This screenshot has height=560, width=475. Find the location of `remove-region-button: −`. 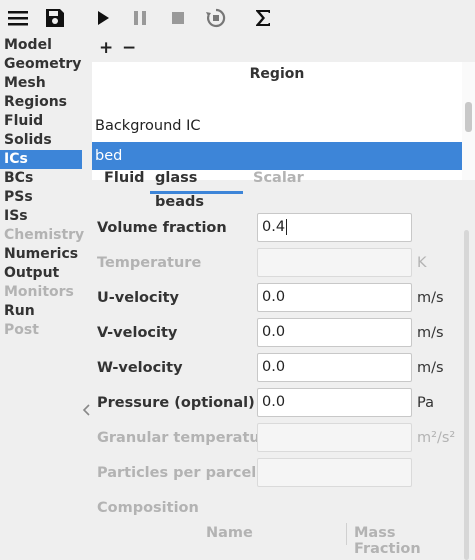

remove-region-button: − is located at coordinates (129, 48).